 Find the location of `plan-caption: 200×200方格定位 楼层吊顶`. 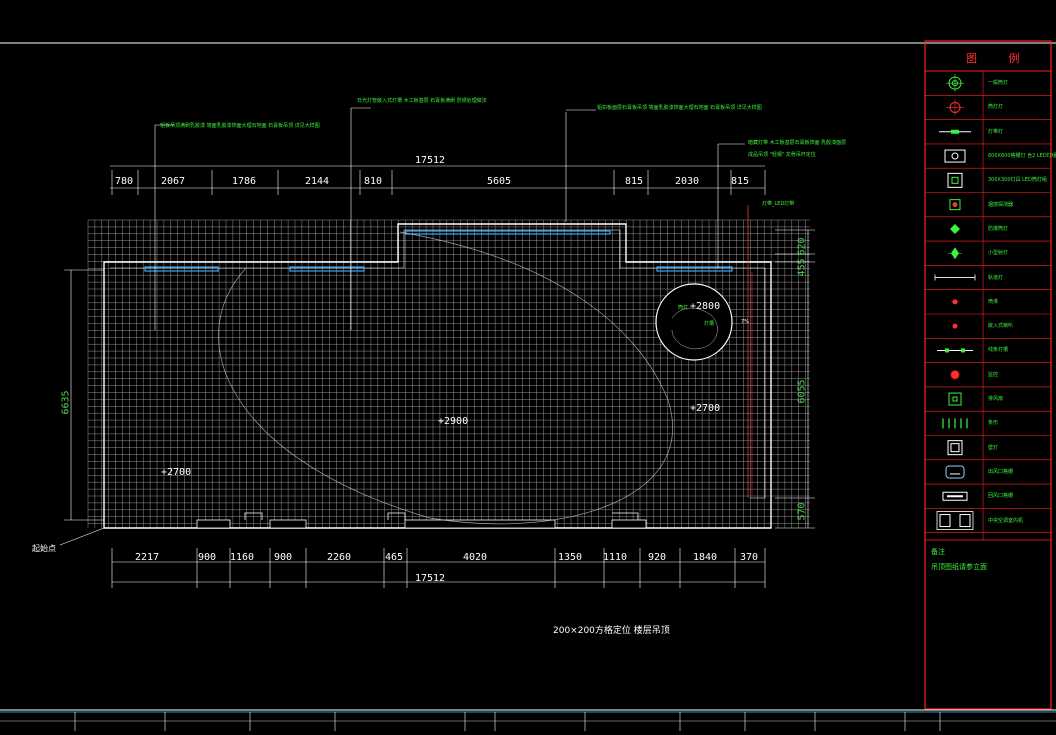

plan-caption: 200×200方格定位 楼层吊顶 is located at coordinates (611, 631).